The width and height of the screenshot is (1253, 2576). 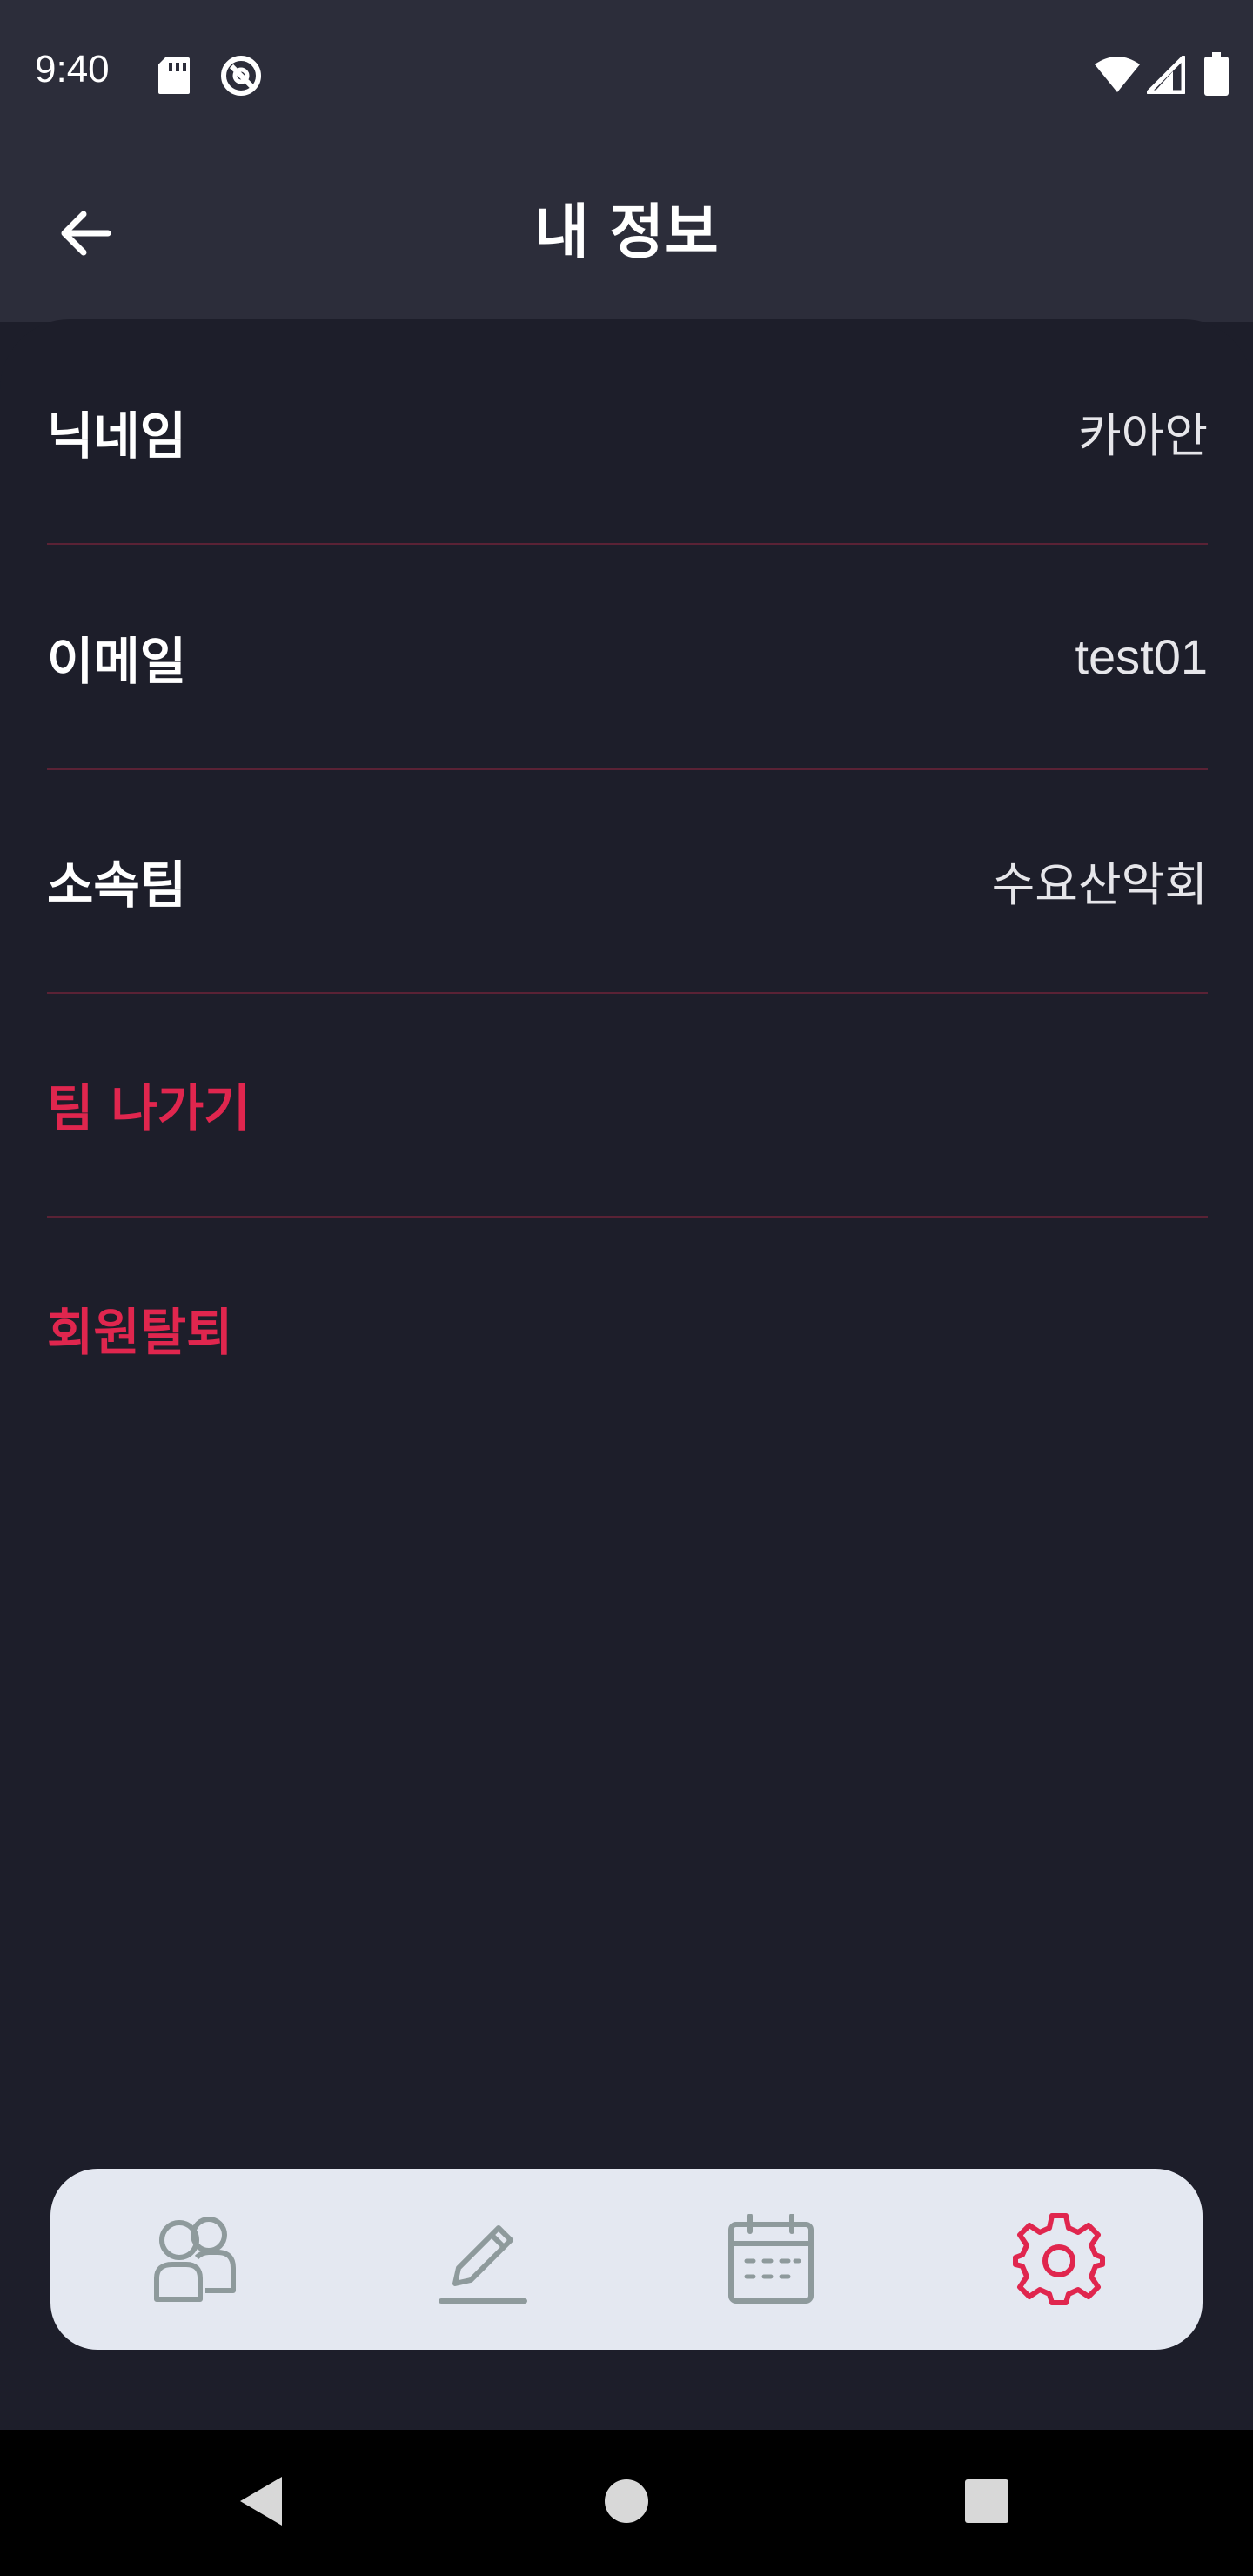 I want to click on back-triangle-icon, so click(x=261, y=2501).